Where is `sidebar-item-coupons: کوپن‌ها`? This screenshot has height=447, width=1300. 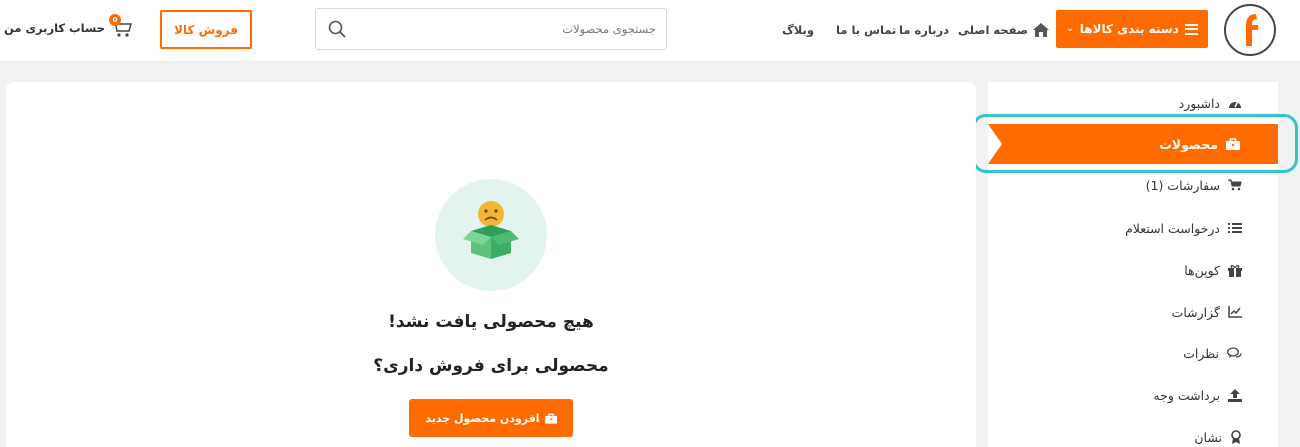 sidebar-item-coupons: کوپن‌ها is located at coordinates (1213, 270).